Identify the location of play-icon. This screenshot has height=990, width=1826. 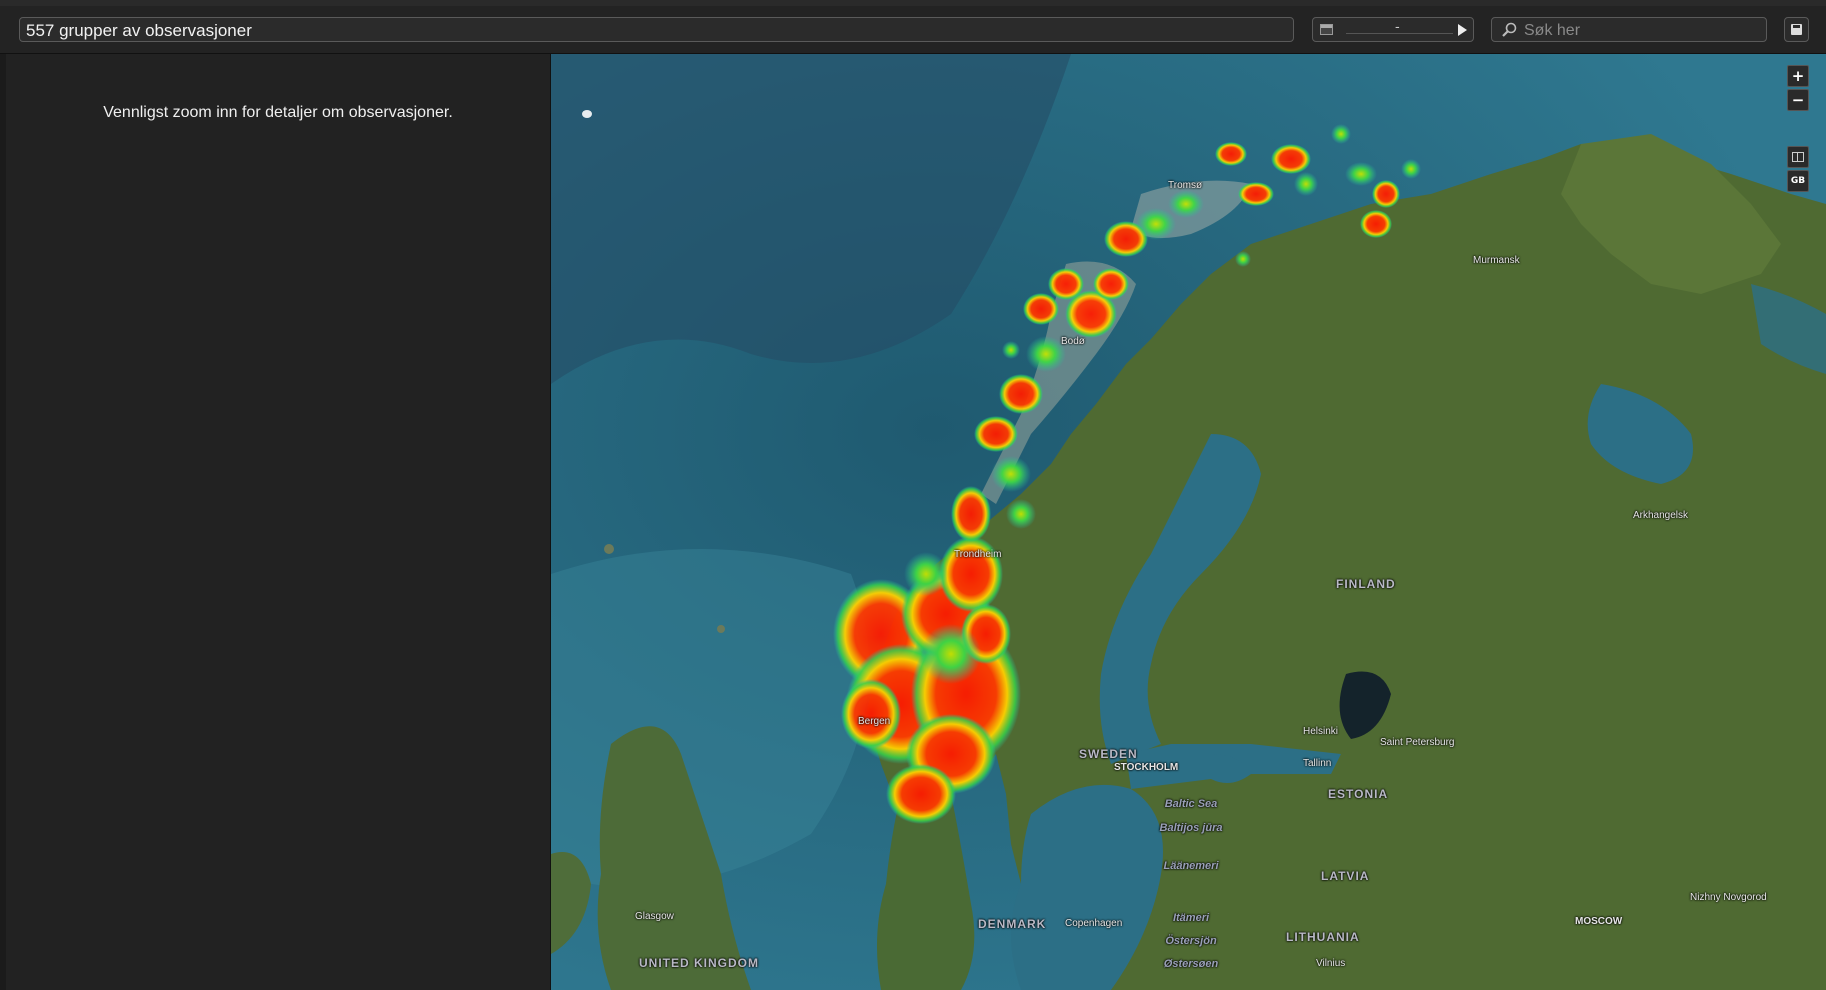
(1462, 30).